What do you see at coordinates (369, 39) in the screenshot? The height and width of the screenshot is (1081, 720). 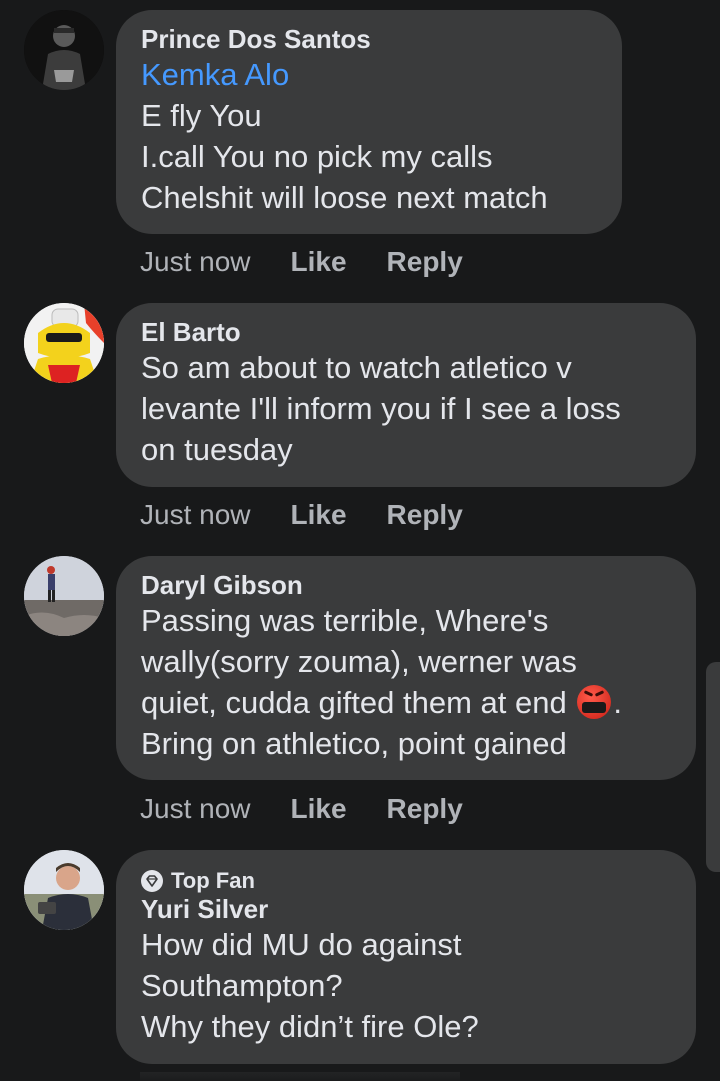 I see `commenter-name: Prince Dos Santos` at bounding box center [369, 39].